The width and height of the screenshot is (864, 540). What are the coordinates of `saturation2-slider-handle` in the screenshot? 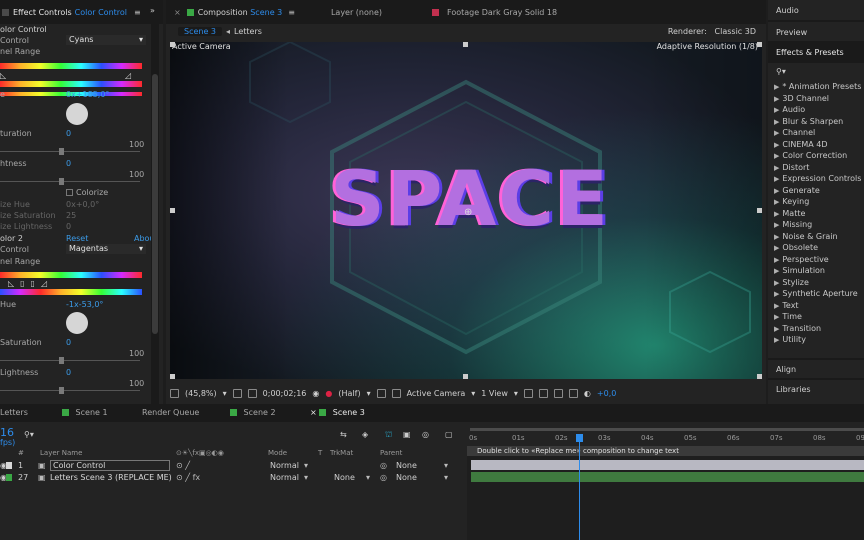 It's located at (61, 360).